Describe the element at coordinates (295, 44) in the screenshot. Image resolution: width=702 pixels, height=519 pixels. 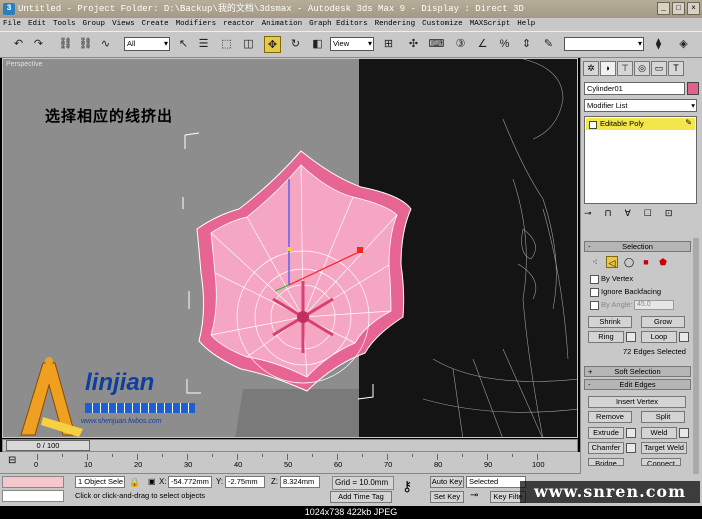
I see `select-and-rotate-icon: ↻` at that location.